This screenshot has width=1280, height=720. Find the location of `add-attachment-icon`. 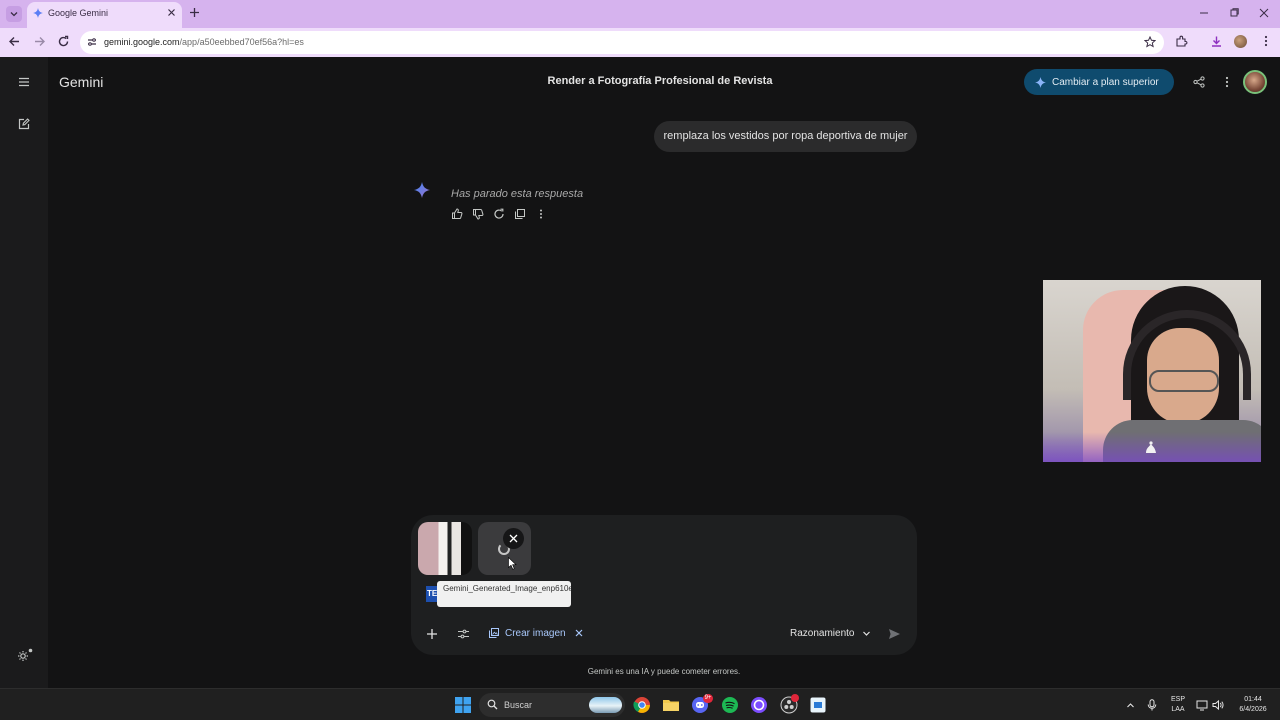

add-attachment-icon is located at coordinates (432, 634).